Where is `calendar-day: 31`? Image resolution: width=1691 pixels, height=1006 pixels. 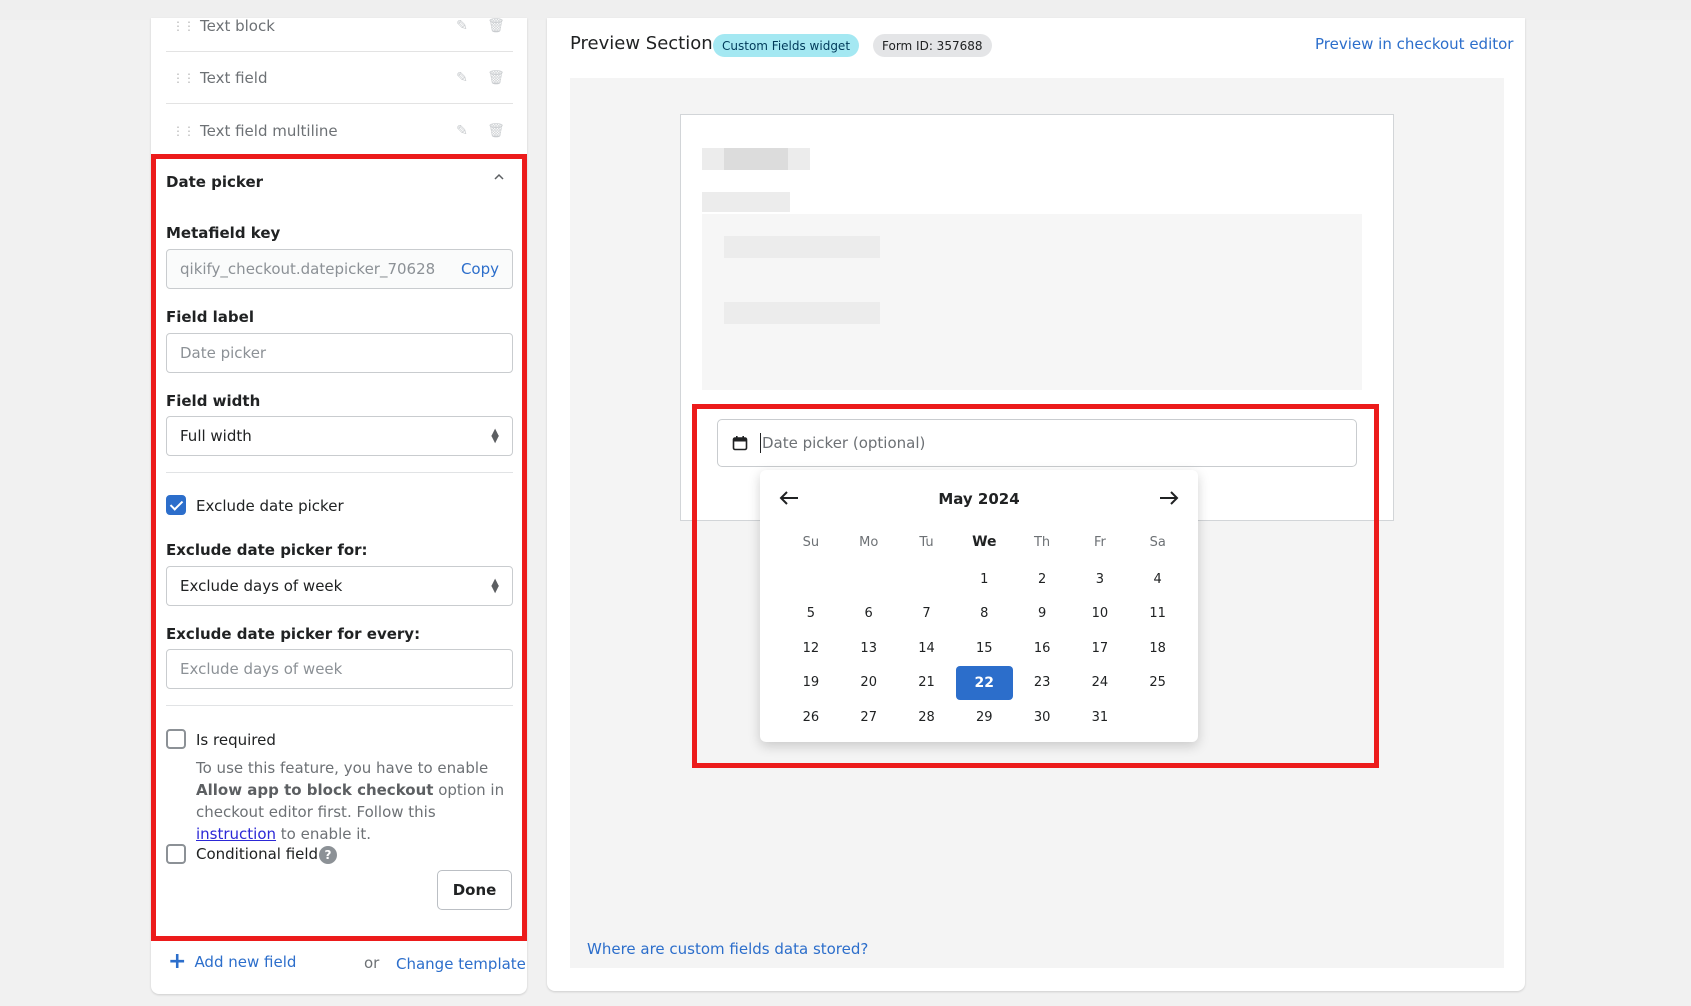
calendar-day: 31 is located at coordinates (1100, 717).